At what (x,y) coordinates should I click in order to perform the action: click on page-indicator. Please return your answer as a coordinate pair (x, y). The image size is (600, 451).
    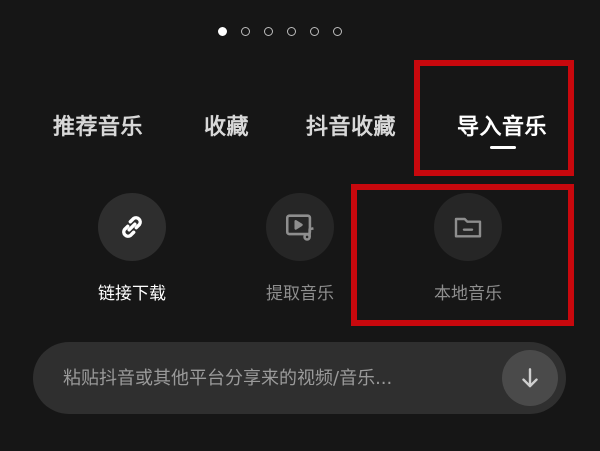
    Looking at the image, I should click on (280, 31).